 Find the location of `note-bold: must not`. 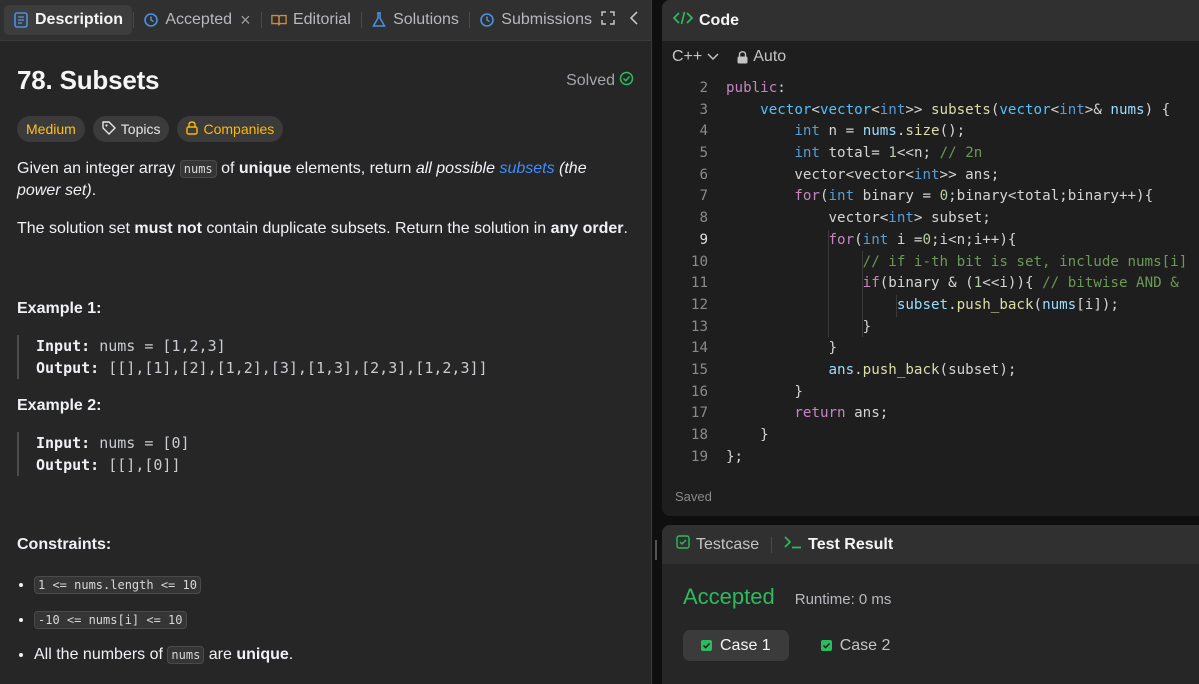

note-bold: must not is located at coordinates (168, 228).